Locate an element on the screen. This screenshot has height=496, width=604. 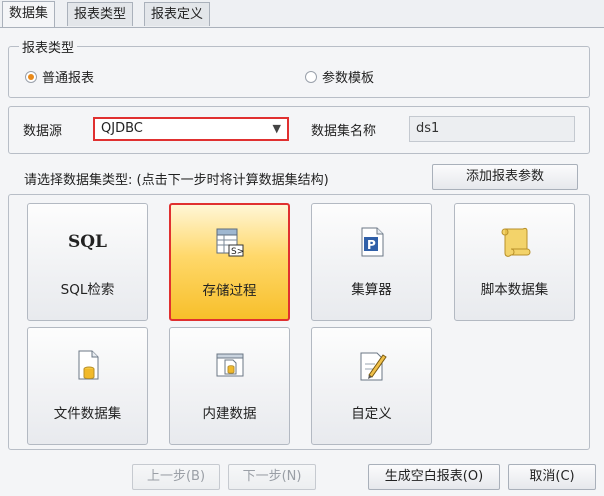
svg-text: S> is located at coordinates (237, 252).